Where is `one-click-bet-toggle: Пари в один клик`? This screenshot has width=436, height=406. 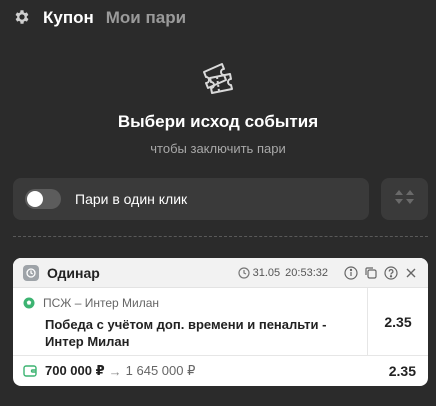 one-click-bet-toggle: Пари в один клик is located at coordinates (191, 199).